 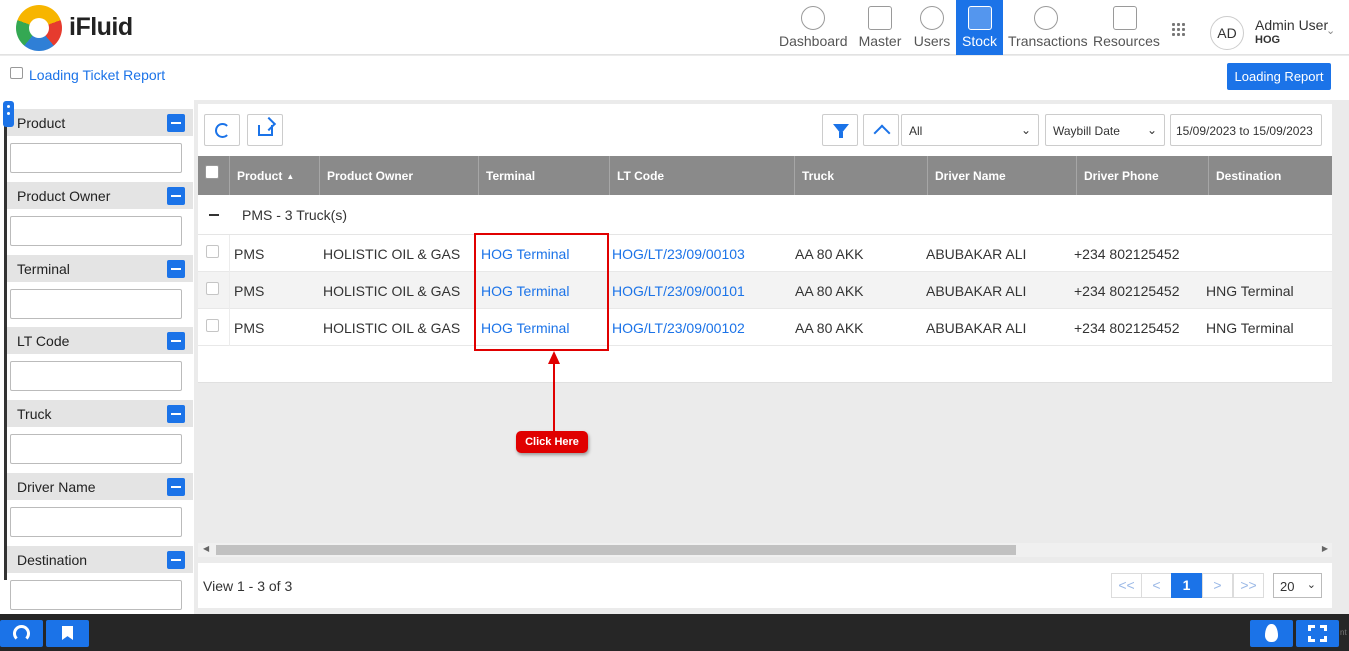 I want to click on first-page-button: <<, so click(x=1126, y=585).